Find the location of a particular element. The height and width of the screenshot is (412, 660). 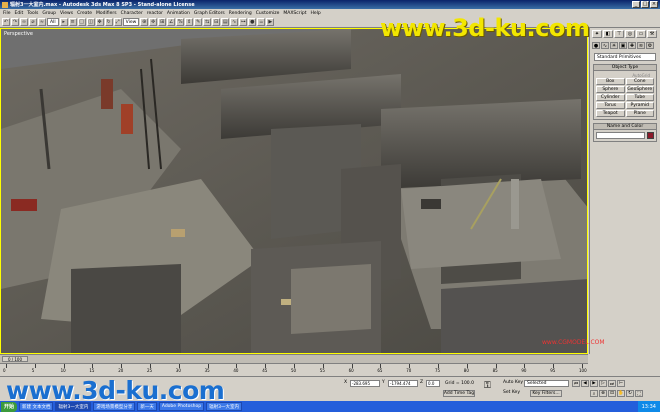

select-object-icon: ▸ is located at coordinates (63, 22).